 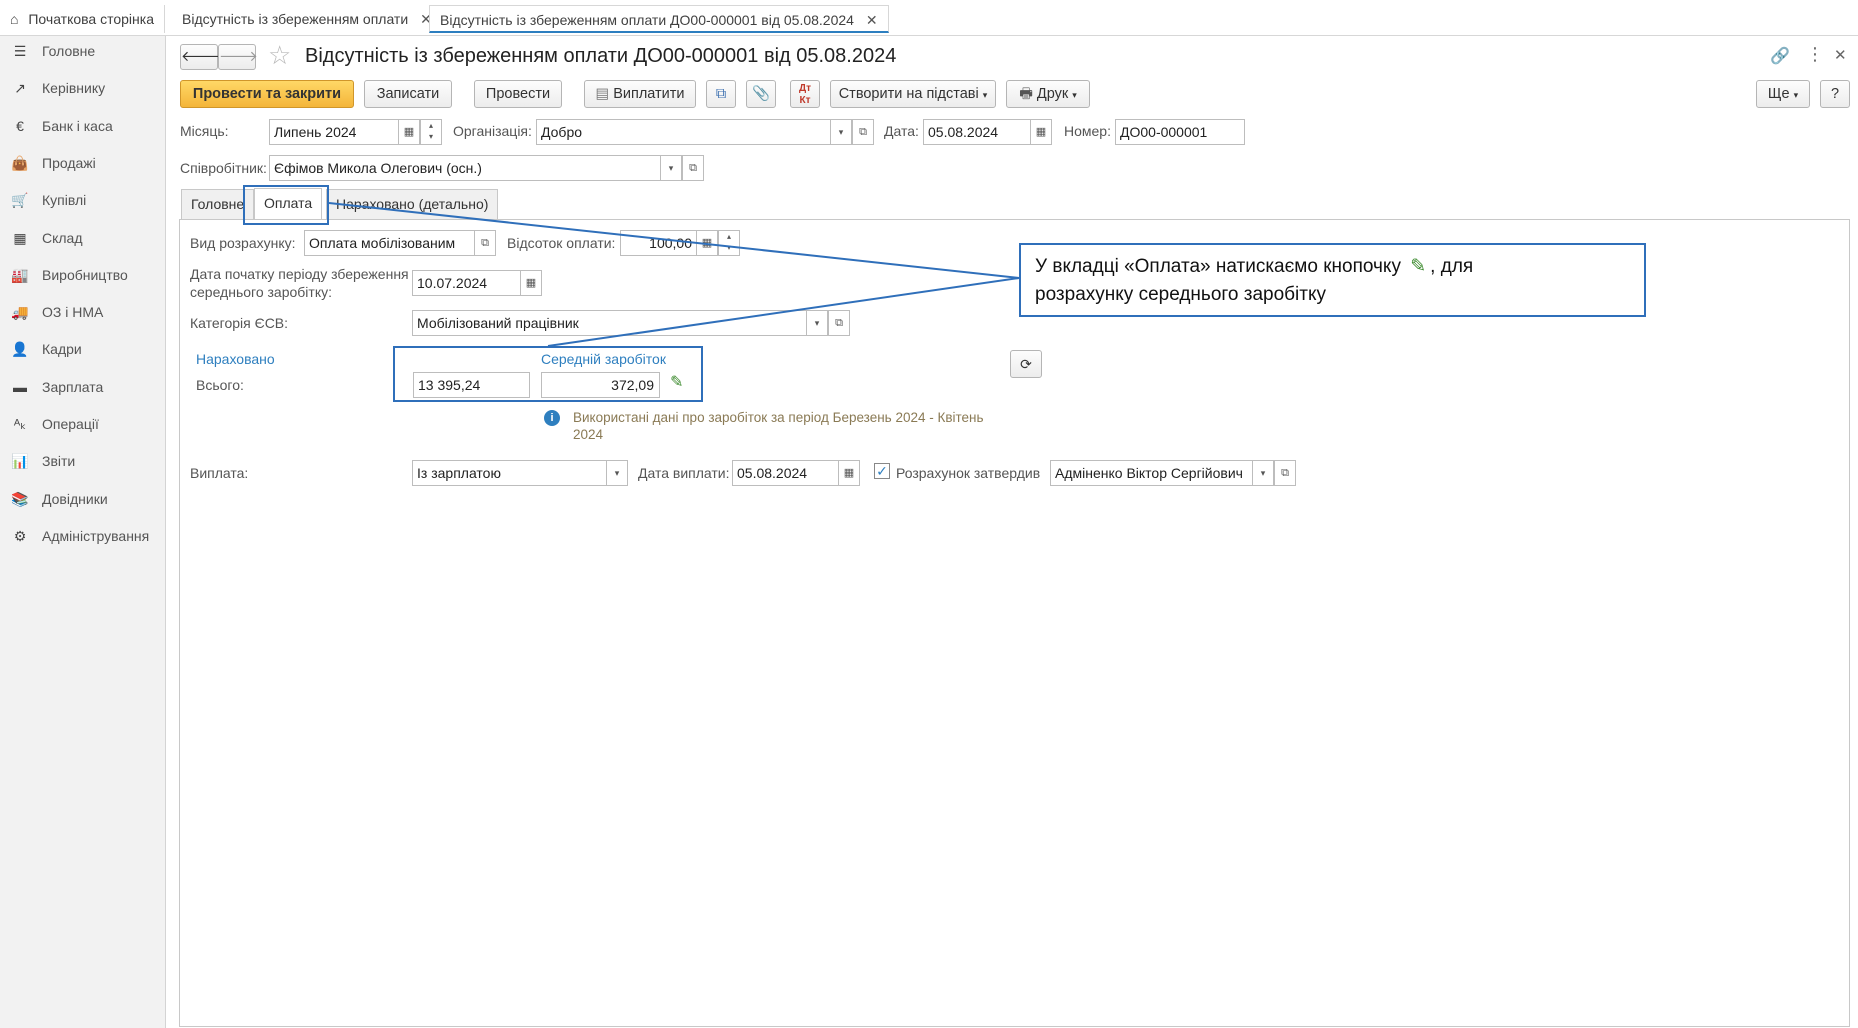 I want to click on person-icon: 👤, so click(x=20, y=349).